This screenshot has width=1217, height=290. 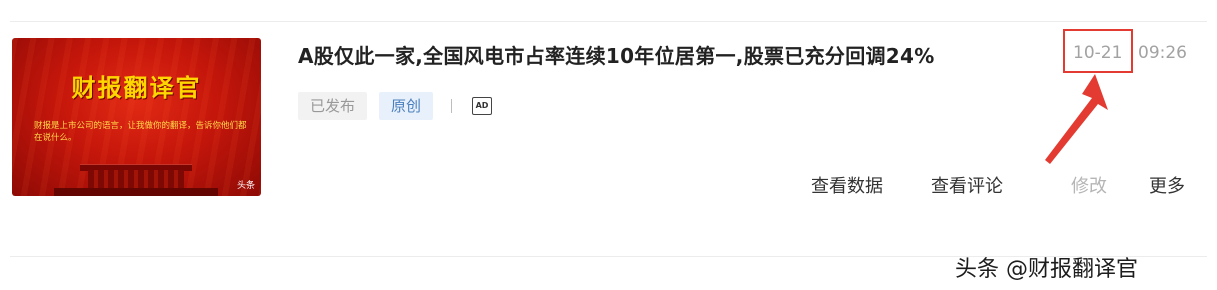 What do you see at coordinates (1167, 185) in the screenshot?
I see `more-button: 更多` at bounding box center [1167, 185].